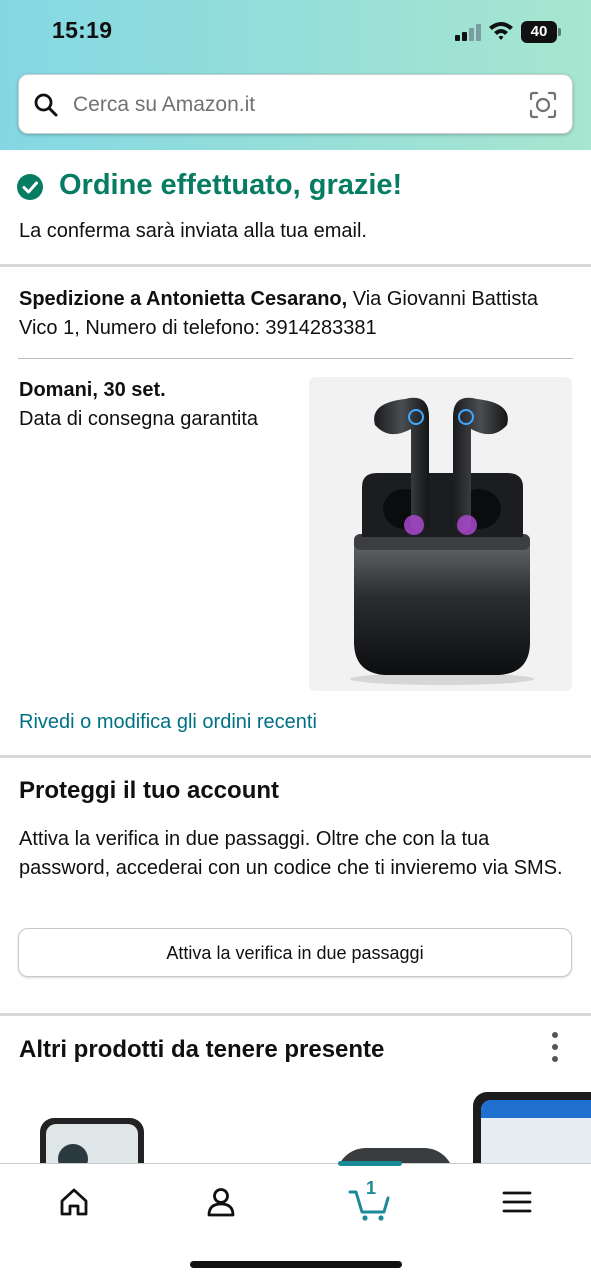  Describe the element at coordinates (501, 31) in the screenshot. I see `wifi-icon` at that location.